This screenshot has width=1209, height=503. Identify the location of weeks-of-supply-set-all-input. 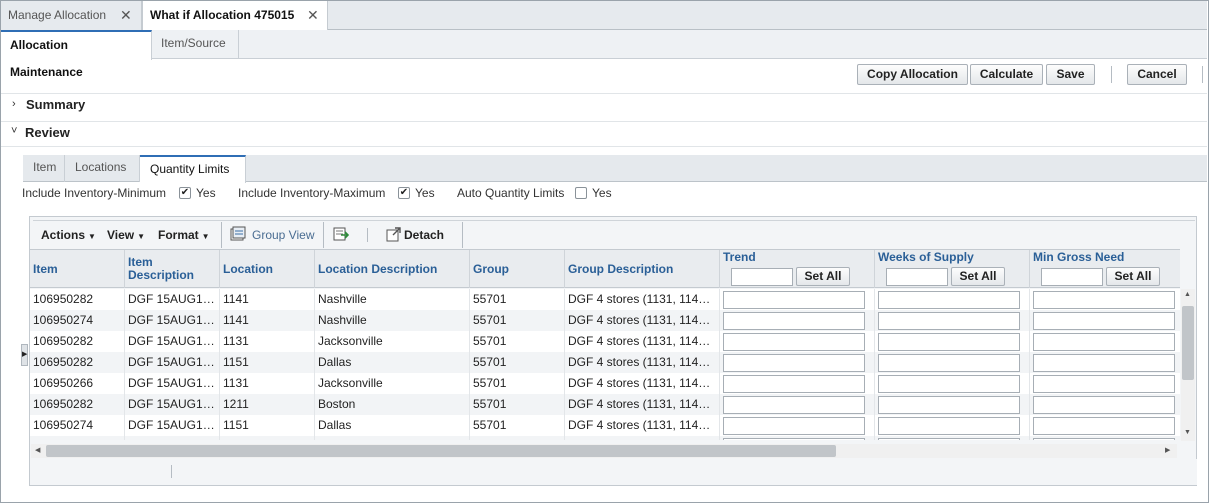
(917, 277).